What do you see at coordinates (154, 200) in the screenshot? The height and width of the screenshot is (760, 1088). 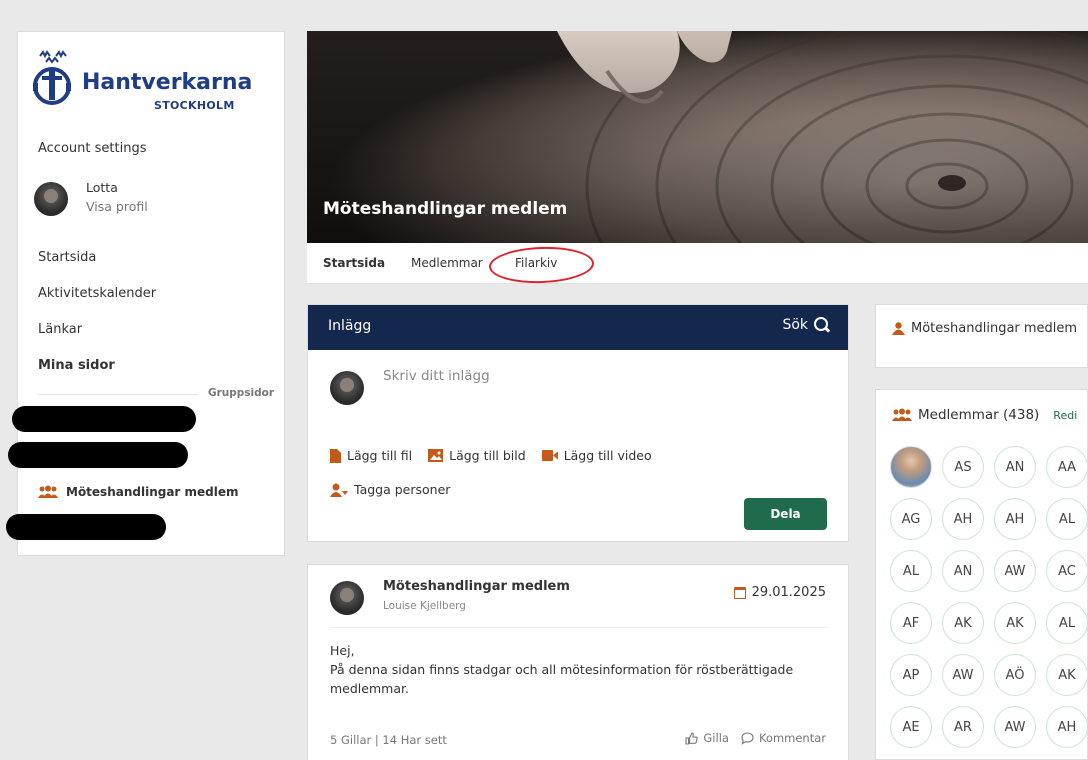 I see `profile-block: Lotta Visa profil` at bounding box center [154, 200].